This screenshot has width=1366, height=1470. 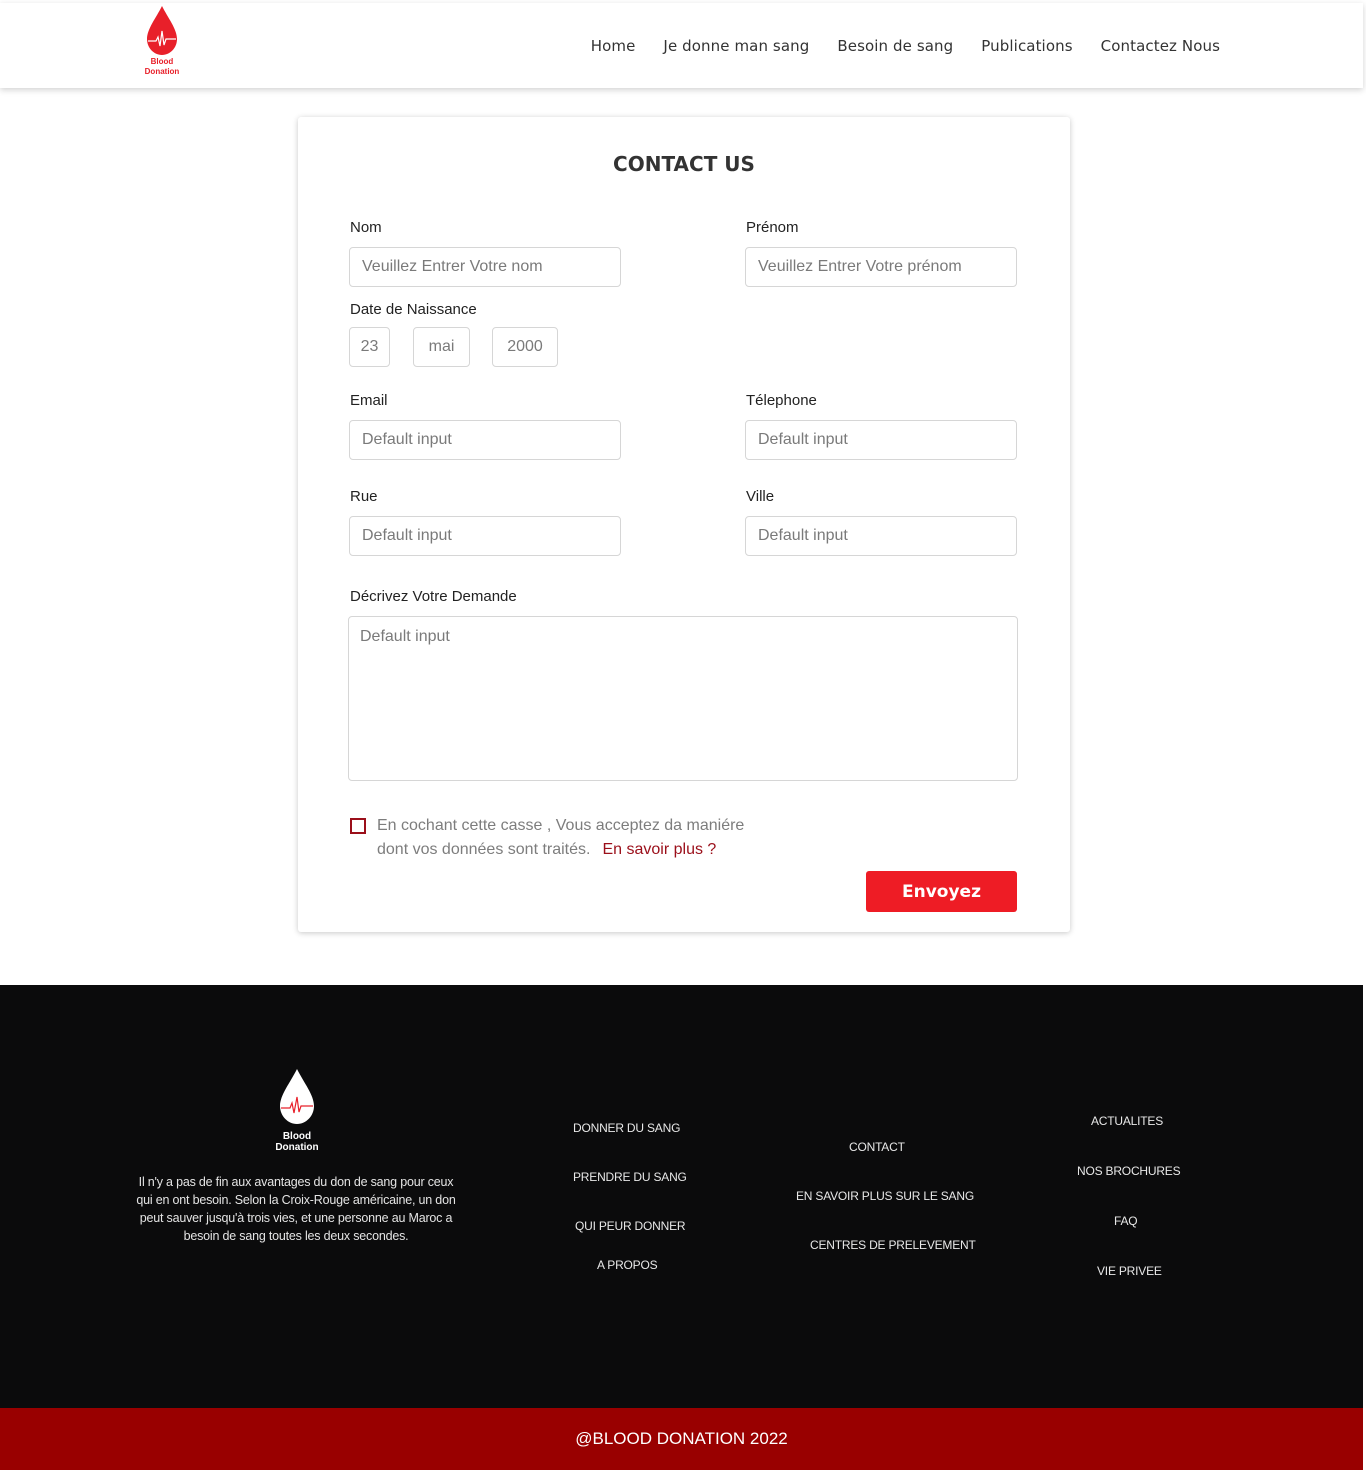 I want to click on footer-link-prendre: PRENDRE DU SANG, so click(x=630, y=1177).